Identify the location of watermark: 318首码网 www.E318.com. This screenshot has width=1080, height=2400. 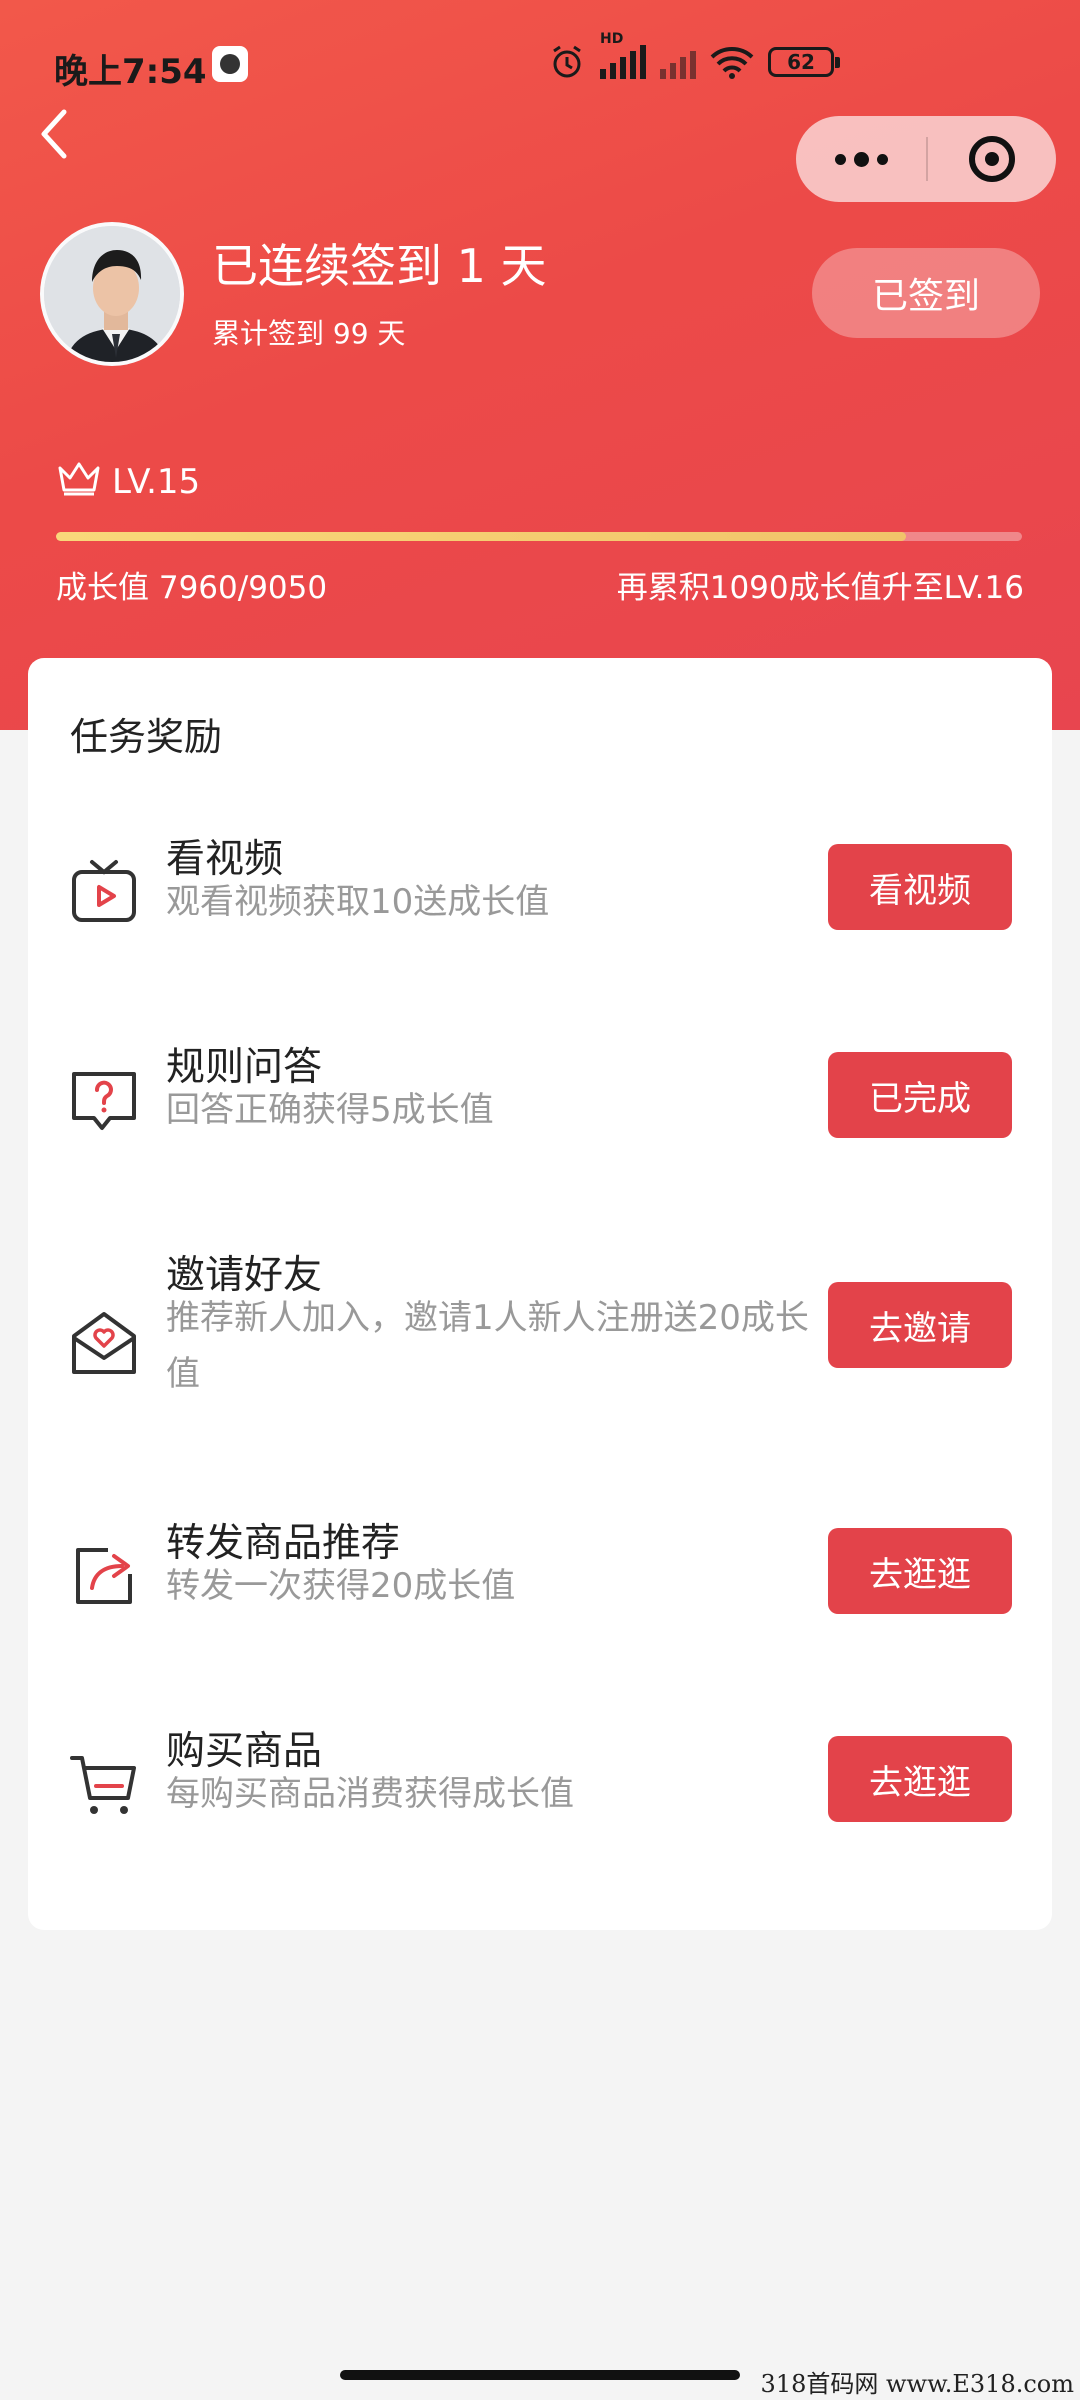
(917, 2384).